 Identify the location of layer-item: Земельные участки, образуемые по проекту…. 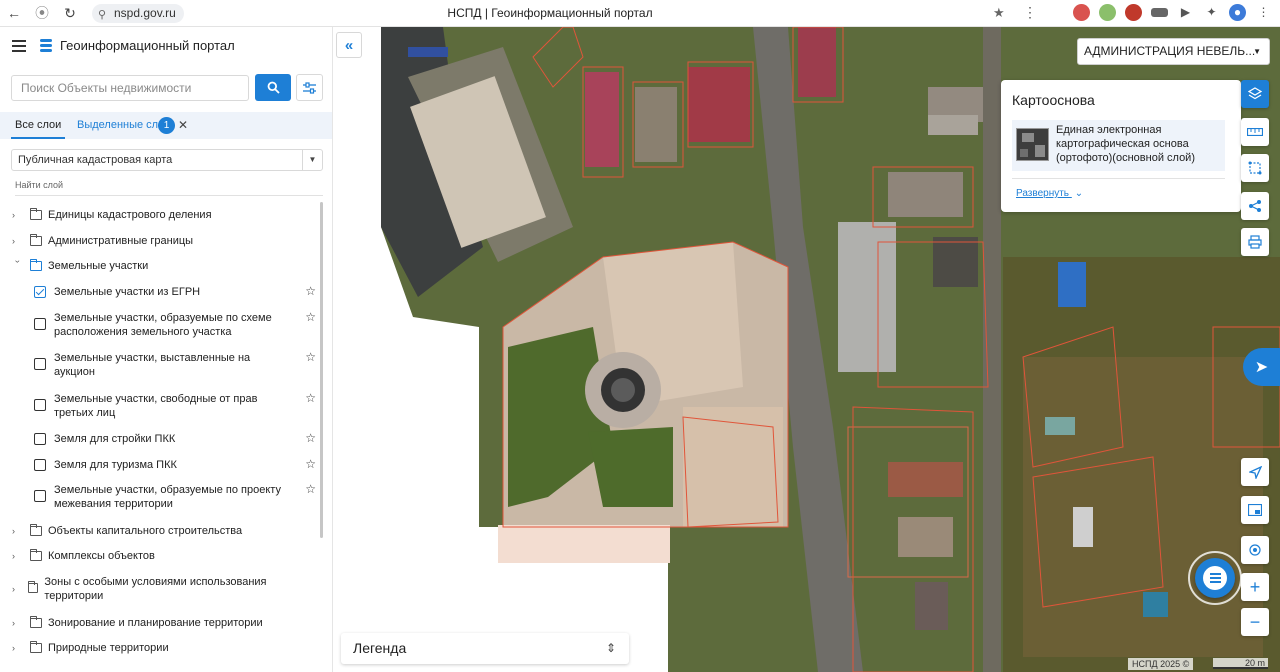
(175, 496).